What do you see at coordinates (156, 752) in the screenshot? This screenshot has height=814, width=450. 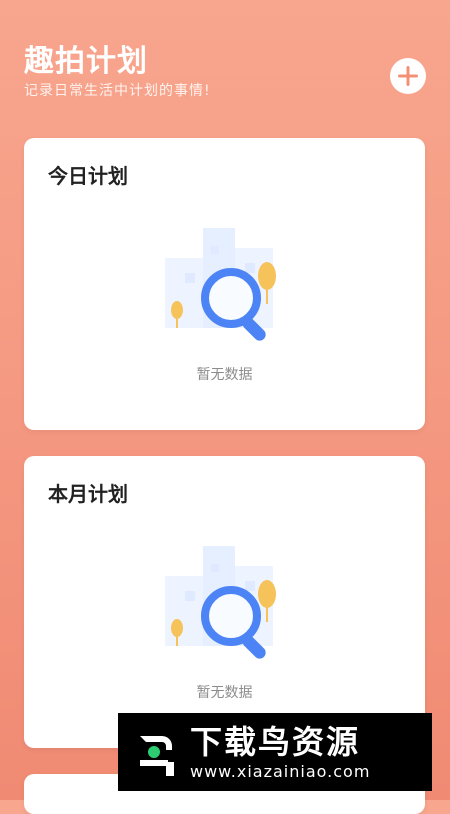 I see `bird-logo-icon` at bounding box center [156, 752].